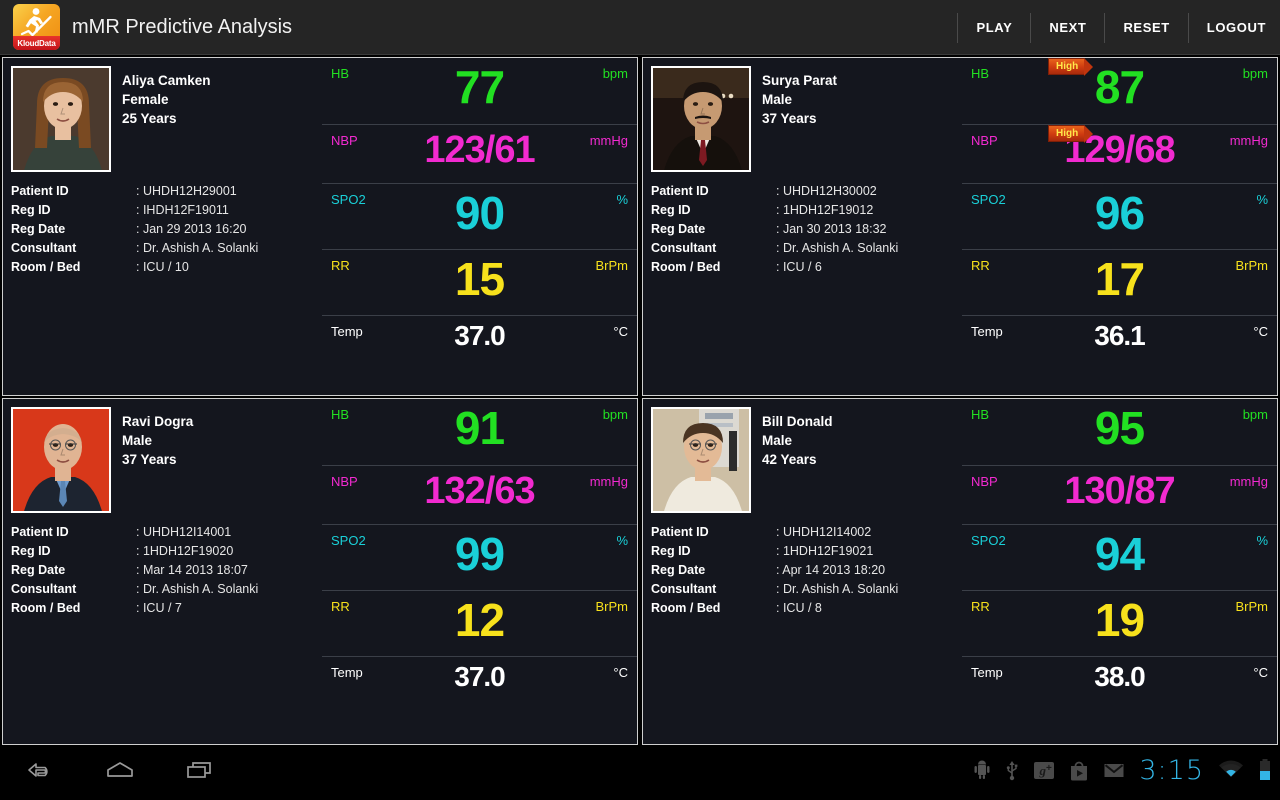 Image resolution: width=1280 pixels, height=800 pixels. Describe the element at coordinates (777, 440) in the screenshot. I see `patient-gender: Male` at that location.